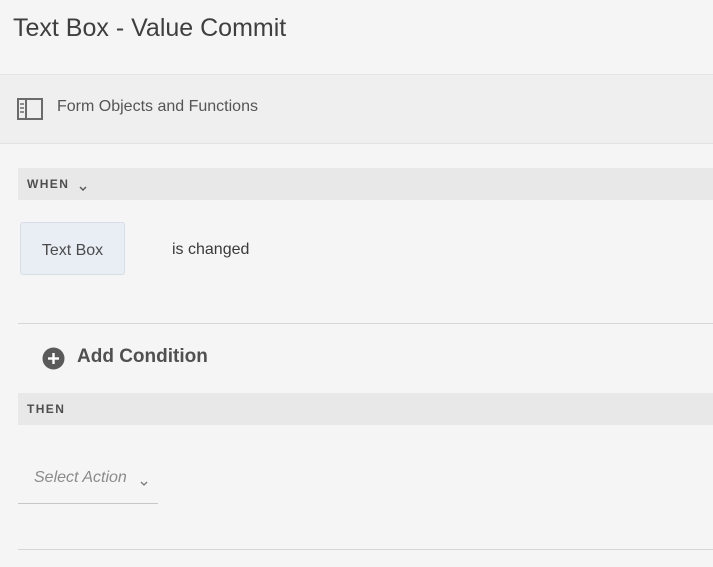 This screenshot has width=713, height=567. I want to click on title-bar: Text Box - Value Commit, so click(356, 37).